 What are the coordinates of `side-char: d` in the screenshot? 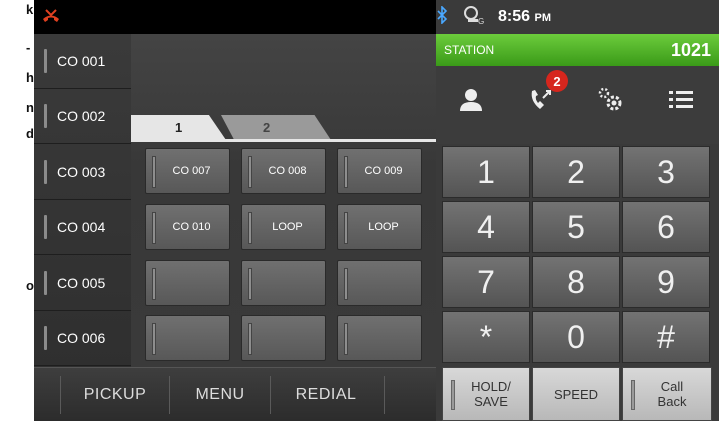 It's located at (30, 133).